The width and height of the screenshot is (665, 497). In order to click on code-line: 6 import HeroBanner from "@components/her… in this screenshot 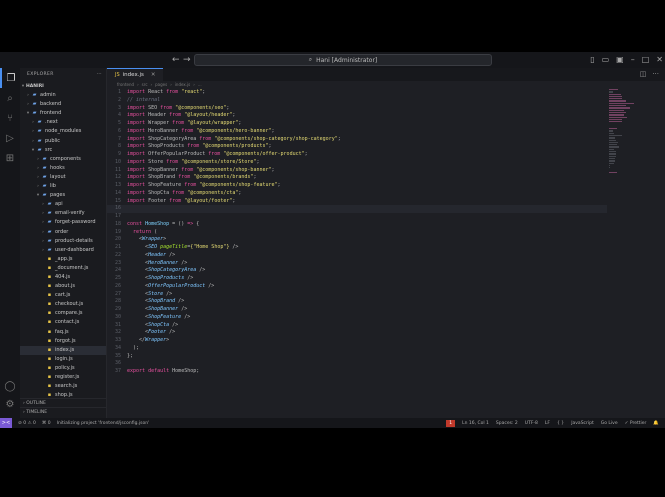, I will do `click(357, 132)`.